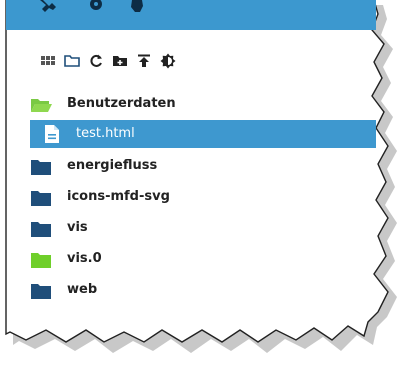 The image size is (402, 371). I want to click on file-document-icon, so click(52, 134).